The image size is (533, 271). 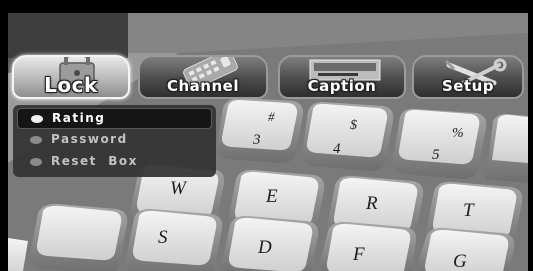 I want to click on key-3-label: 3, so click(x=256, y=140).